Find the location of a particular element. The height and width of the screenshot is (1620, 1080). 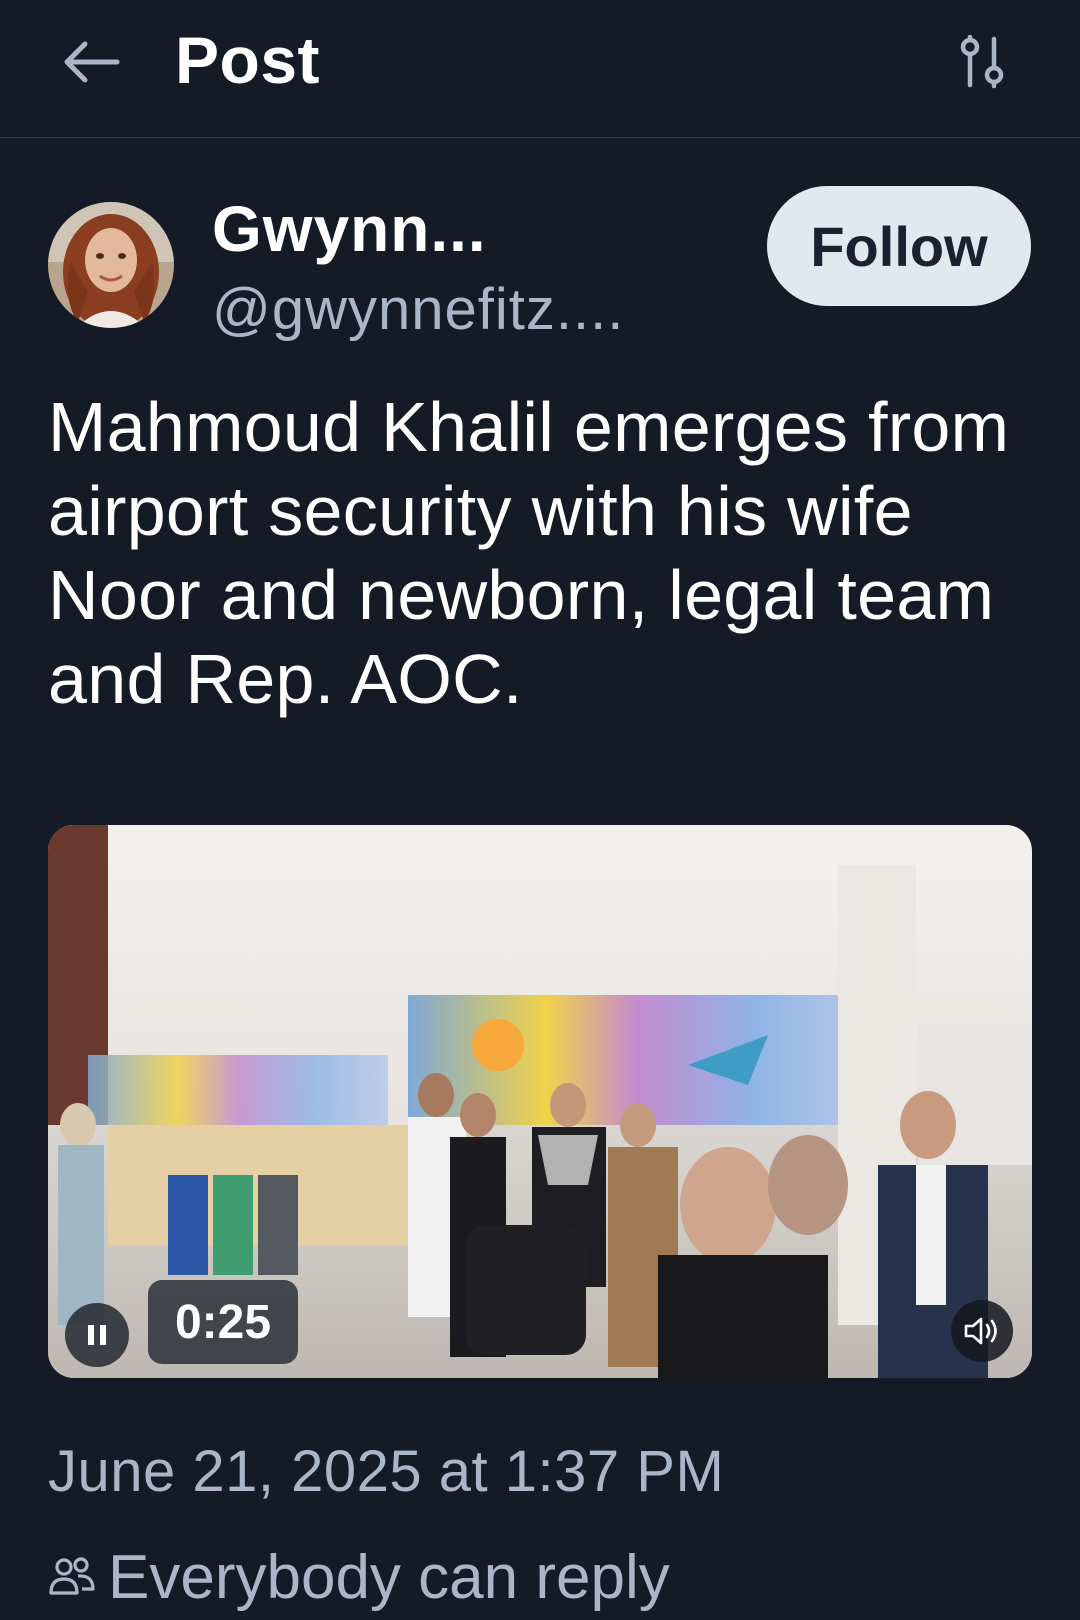

top-bar: Post is located at coordinates (540, 69).